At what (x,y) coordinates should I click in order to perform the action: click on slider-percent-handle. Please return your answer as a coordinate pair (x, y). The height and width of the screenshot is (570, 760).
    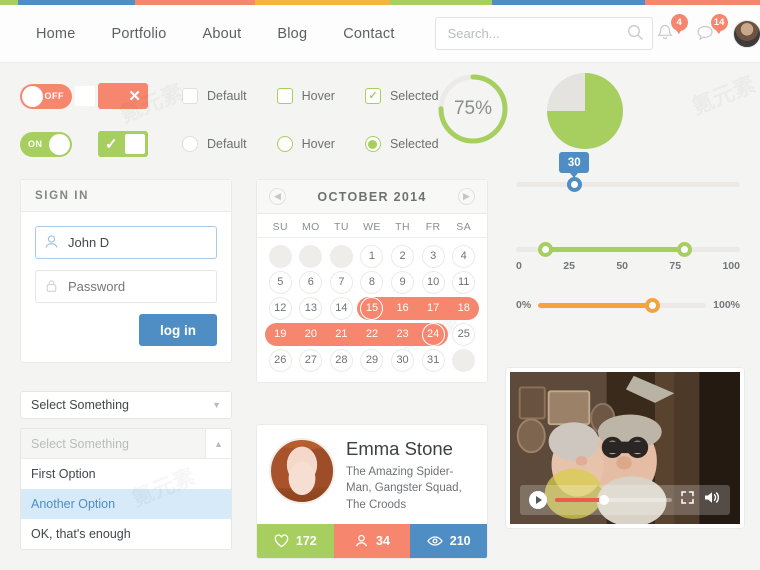
    Looking at the image, I should click on (652, 305).